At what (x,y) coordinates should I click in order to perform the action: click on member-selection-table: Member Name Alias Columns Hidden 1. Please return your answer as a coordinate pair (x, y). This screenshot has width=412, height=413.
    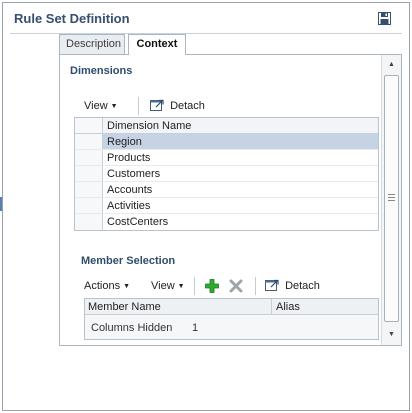
    Looking at the image, I should click on (231, 319).